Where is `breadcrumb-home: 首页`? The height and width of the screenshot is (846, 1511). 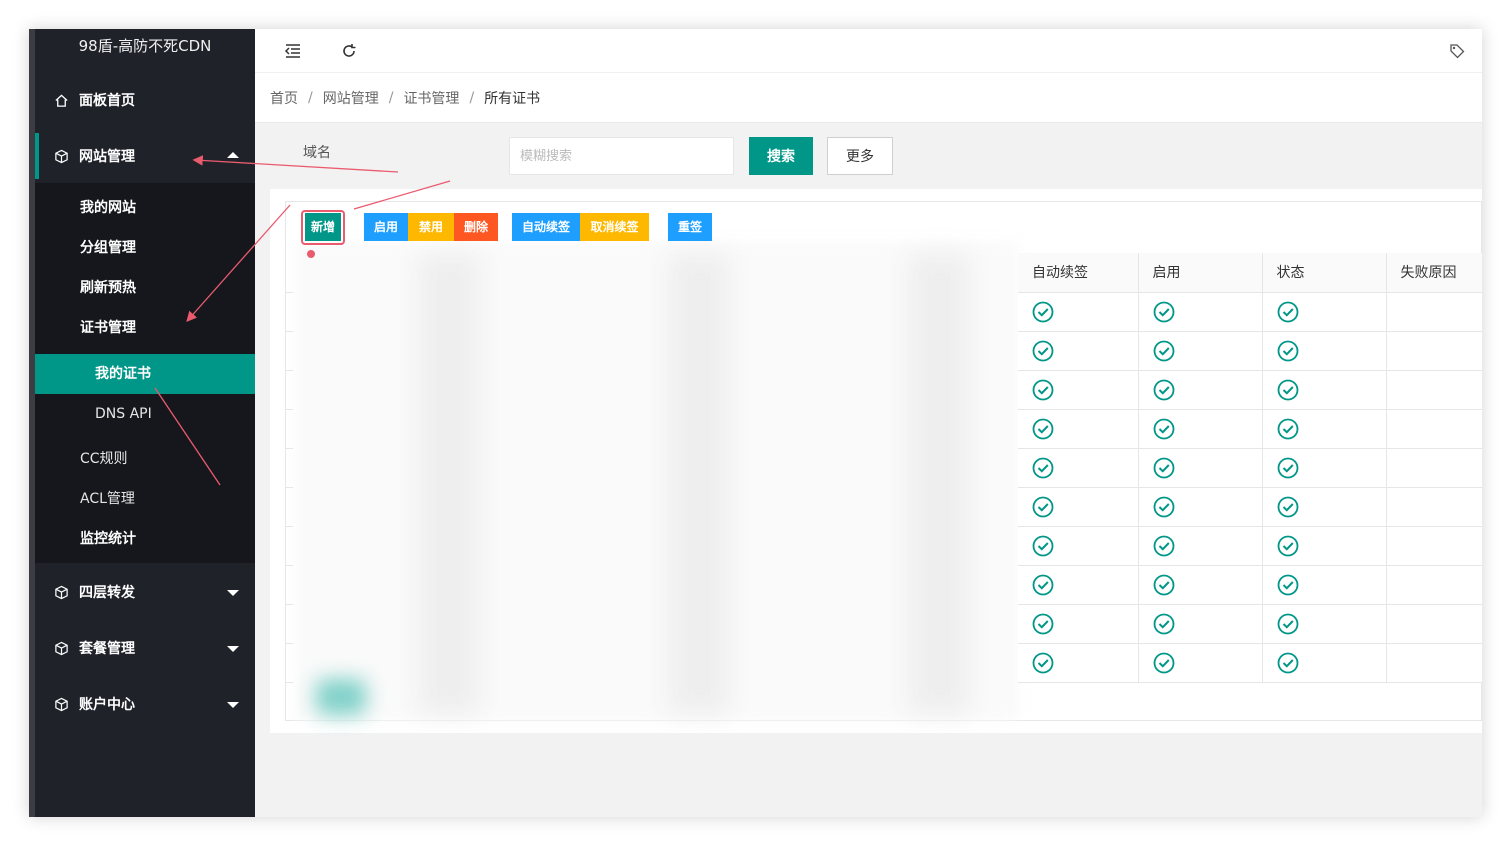 breadcrumb-home: 首页 is located at coordinates (284, 98).